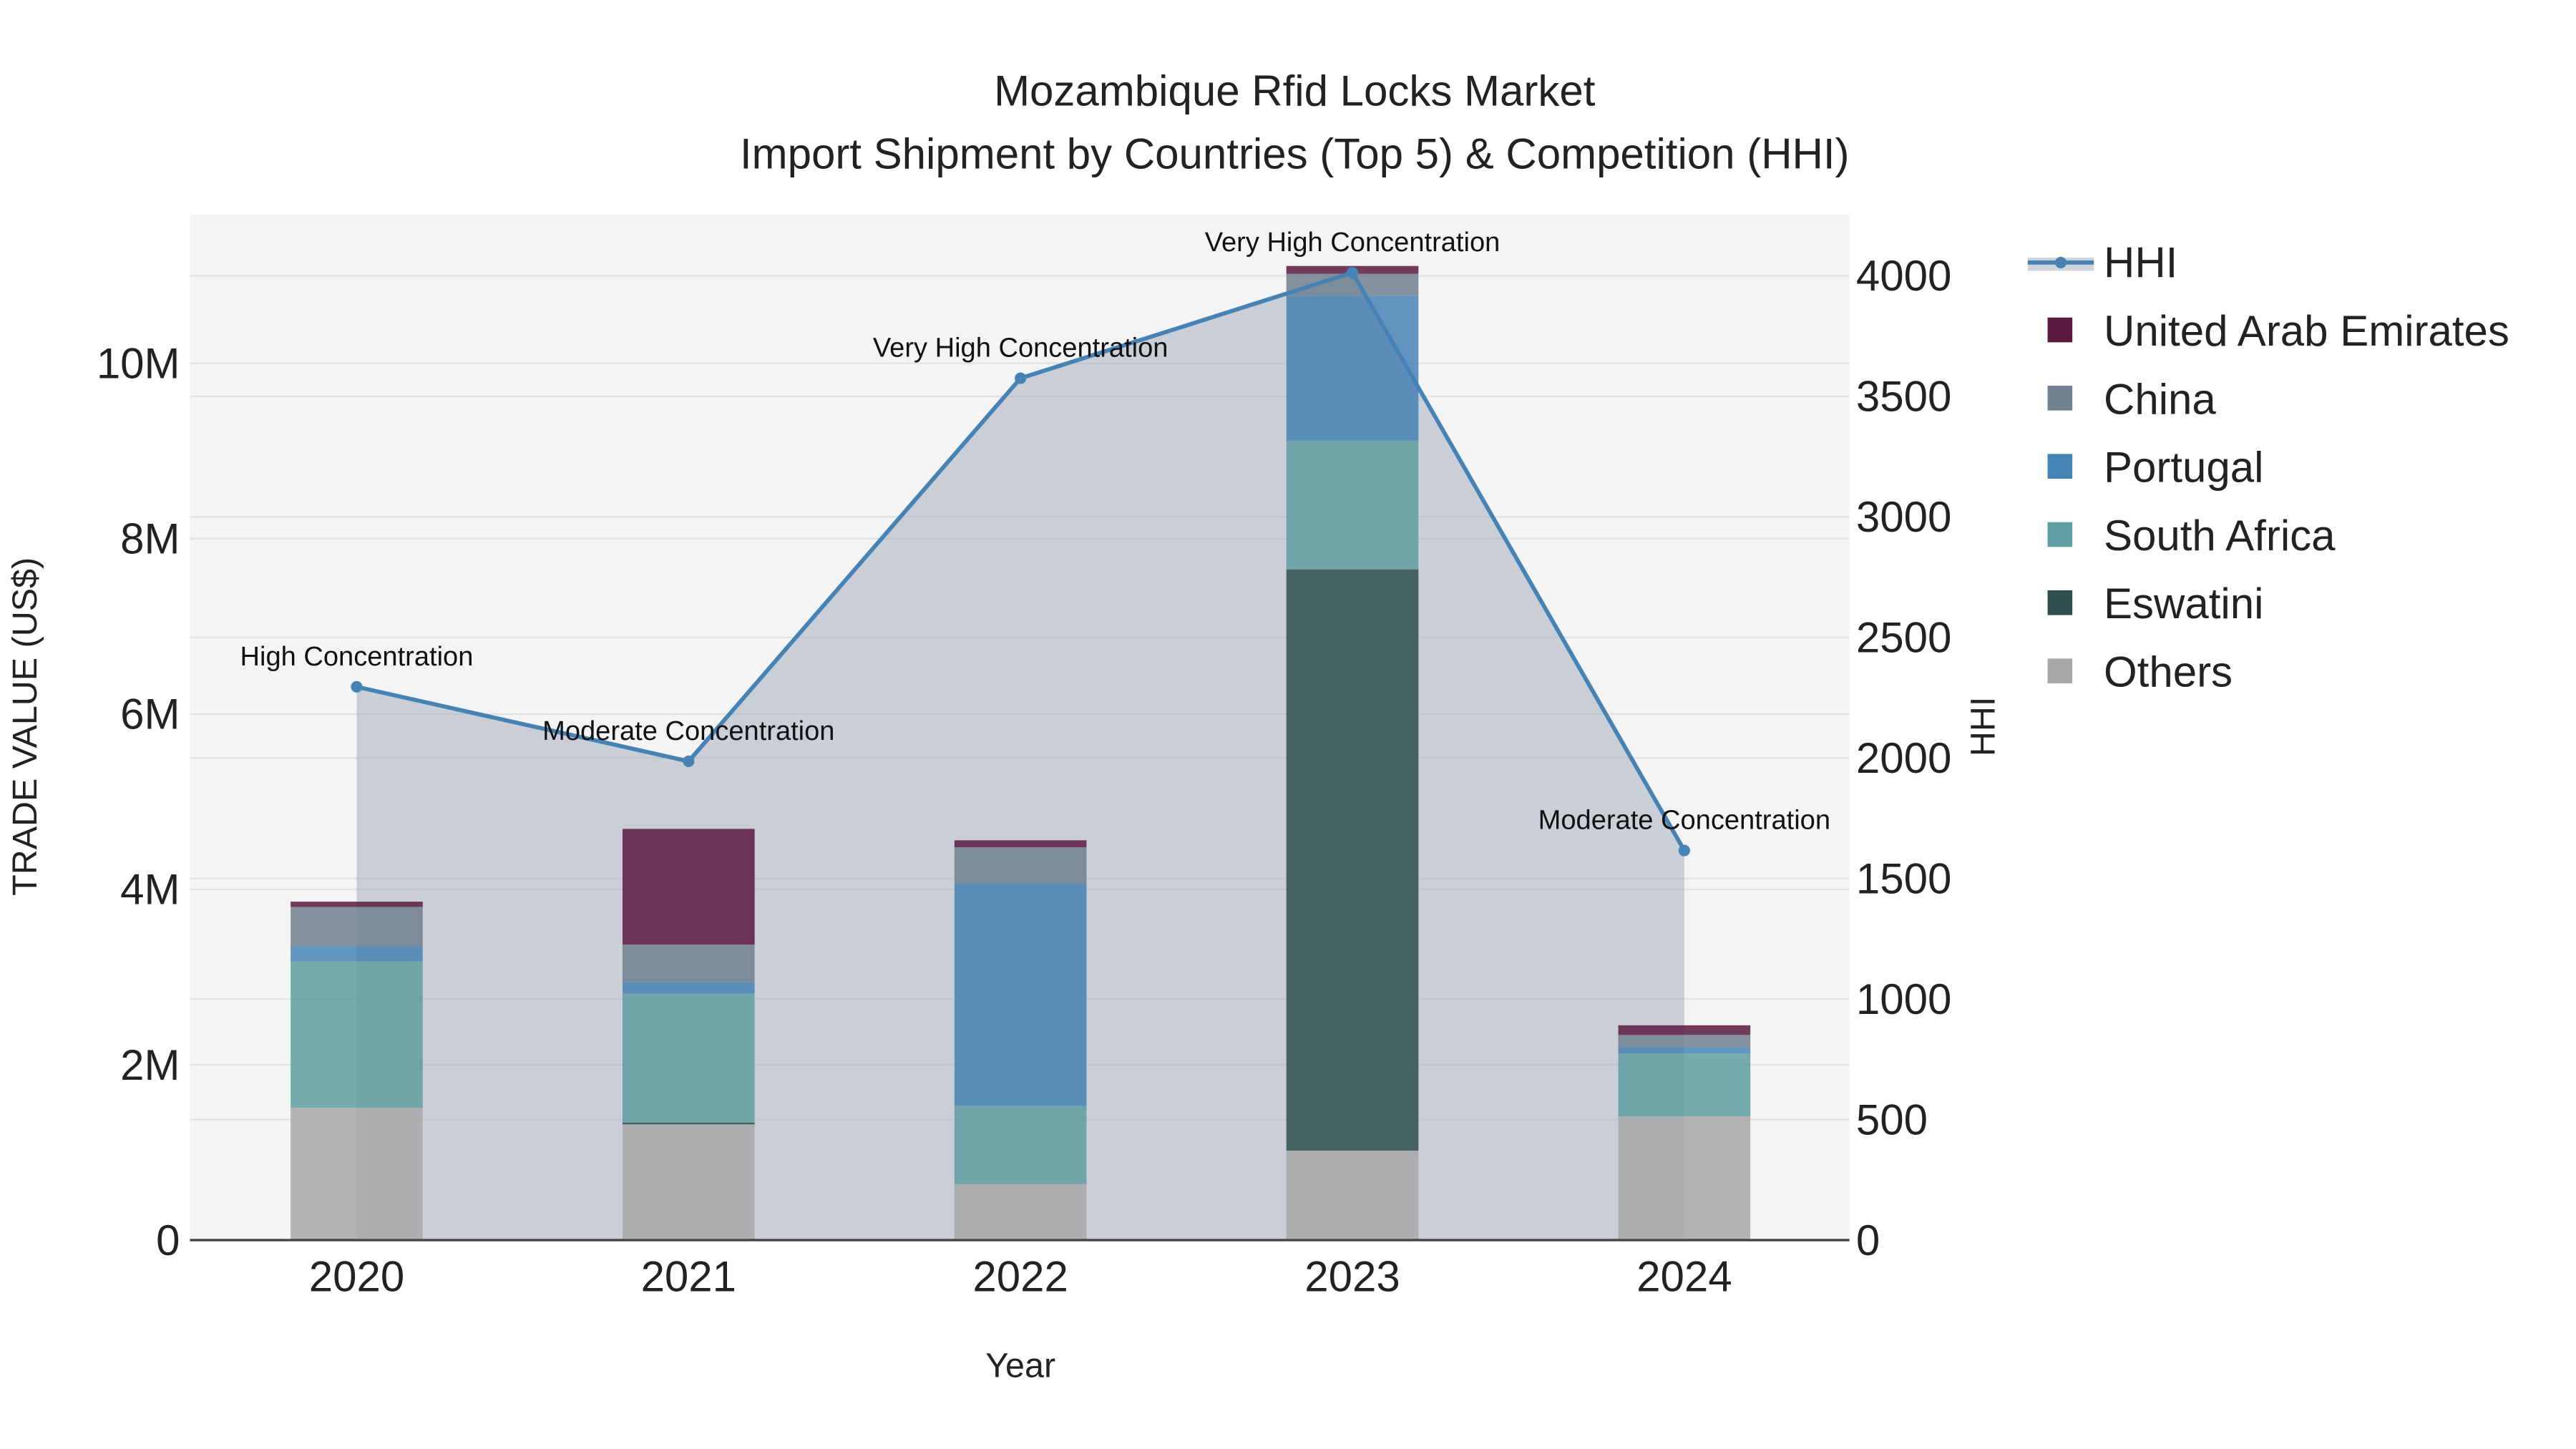 The height and width of the screenshot is (1449, 2576). Describe the element at coordinates (2183, 604) in the screenshot. I see `legend-label: Eswatini` at that location.